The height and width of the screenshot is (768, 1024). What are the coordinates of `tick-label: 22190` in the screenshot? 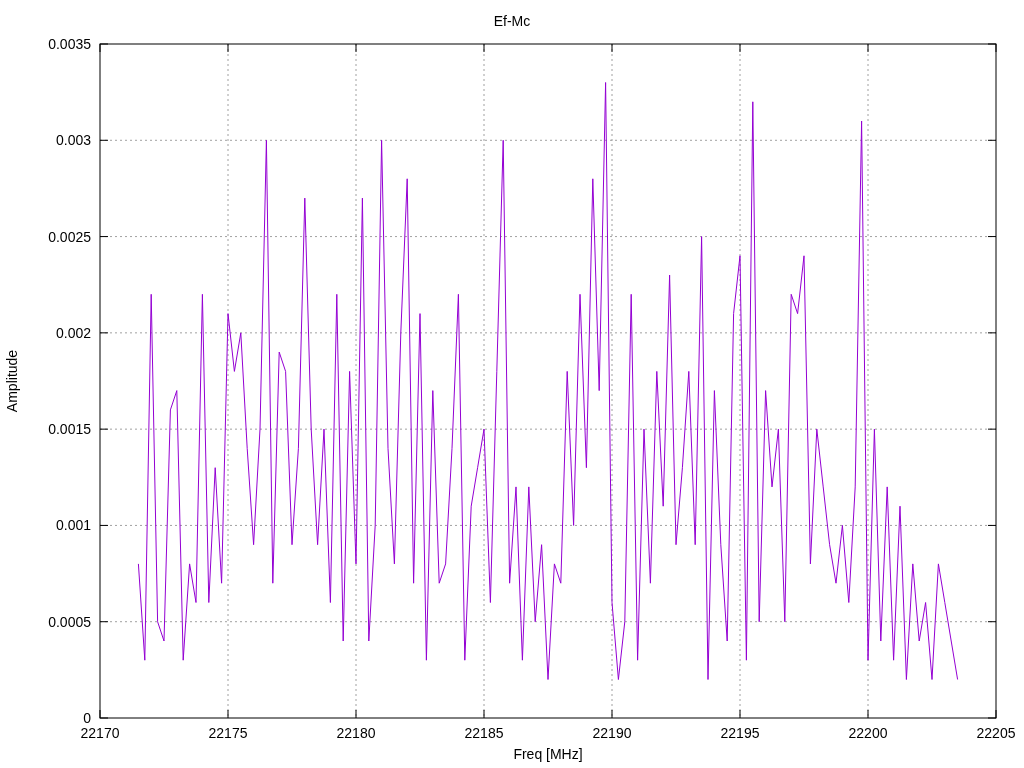 It's located at (612, 733).